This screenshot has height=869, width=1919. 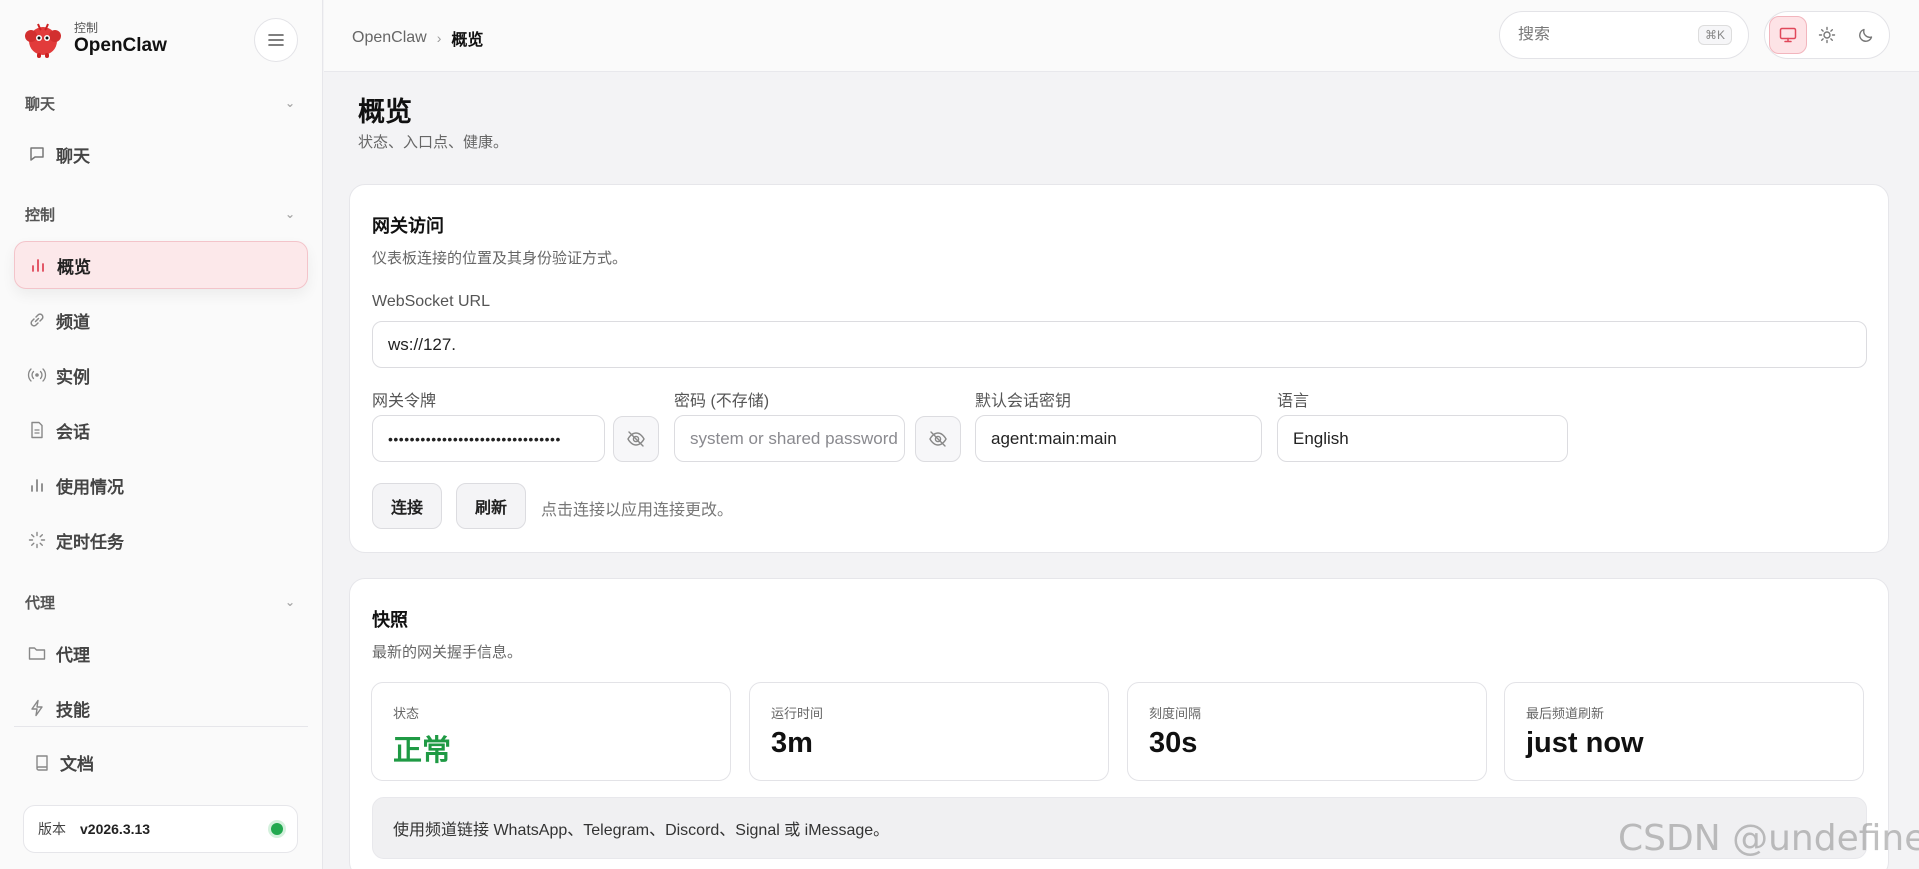 I want to click on theme-dark-button, so click(x=1866, y=35).